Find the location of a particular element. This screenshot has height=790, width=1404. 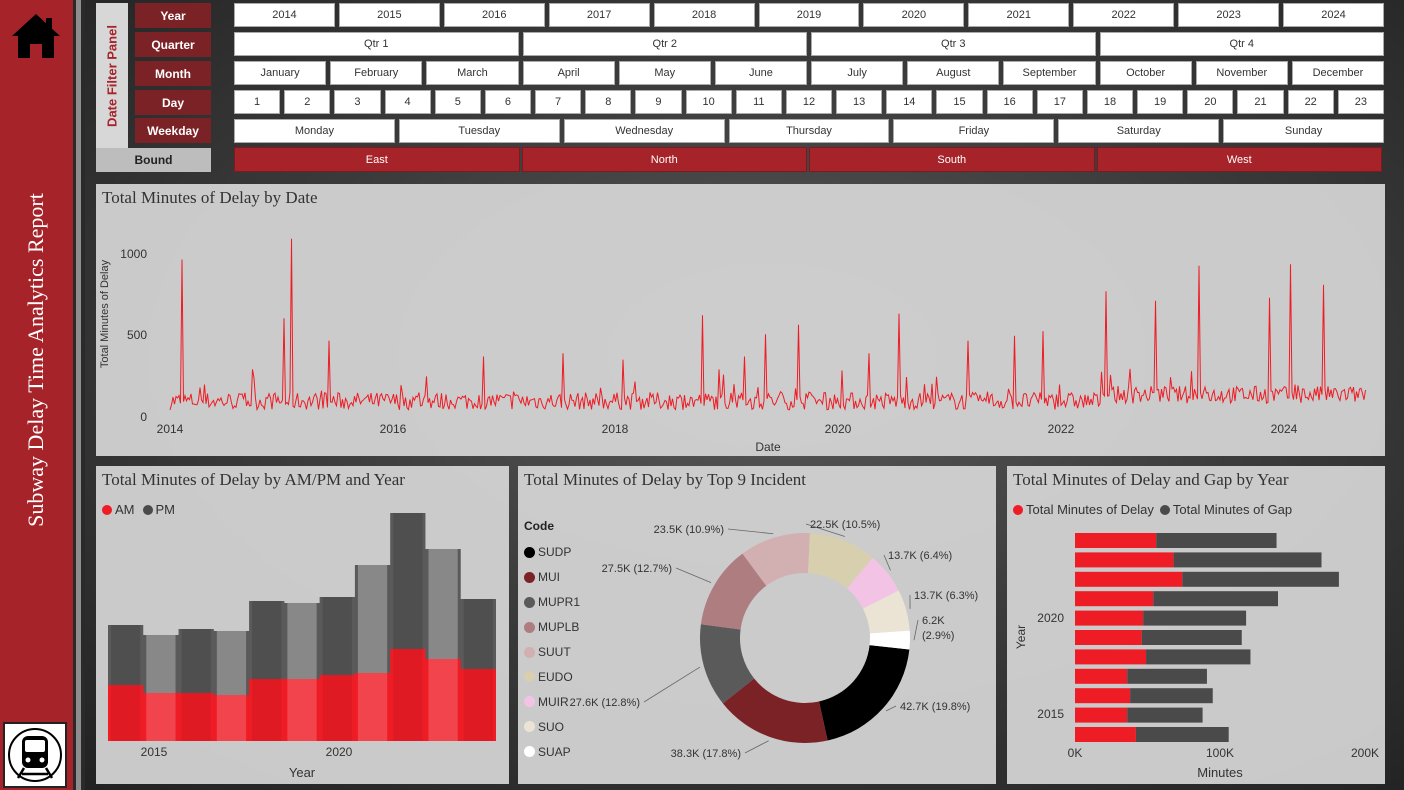

month-option: February is located at coordinates (376, 73).